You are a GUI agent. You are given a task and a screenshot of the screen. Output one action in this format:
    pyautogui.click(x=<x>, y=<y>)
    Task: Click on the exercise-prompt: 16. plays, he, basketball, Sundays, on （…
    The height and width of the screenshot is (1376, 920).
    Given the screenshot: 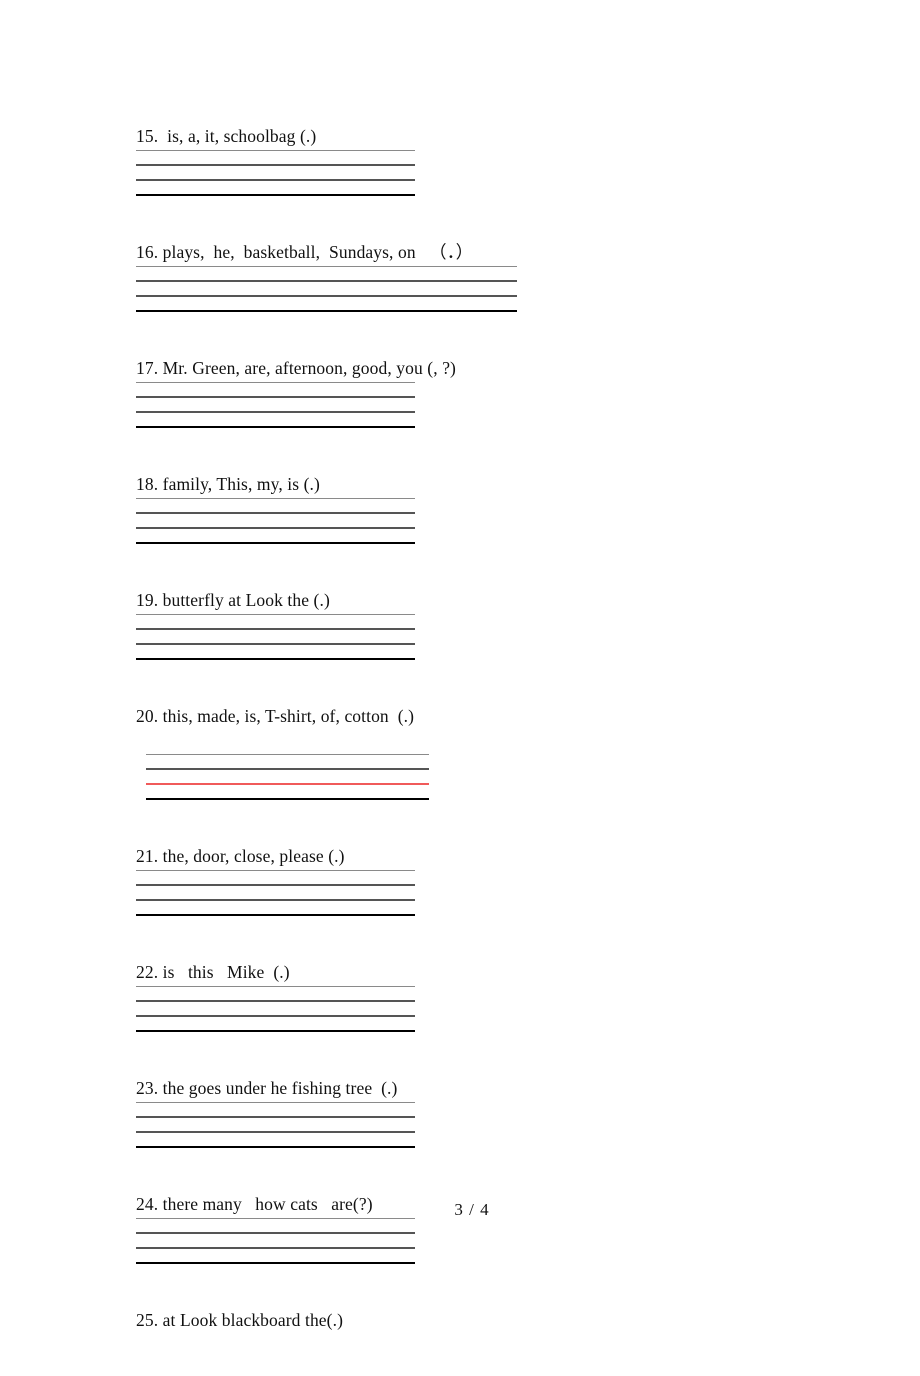 What is the action you would take?
    pyautogui.click(x=305, y=252)
    